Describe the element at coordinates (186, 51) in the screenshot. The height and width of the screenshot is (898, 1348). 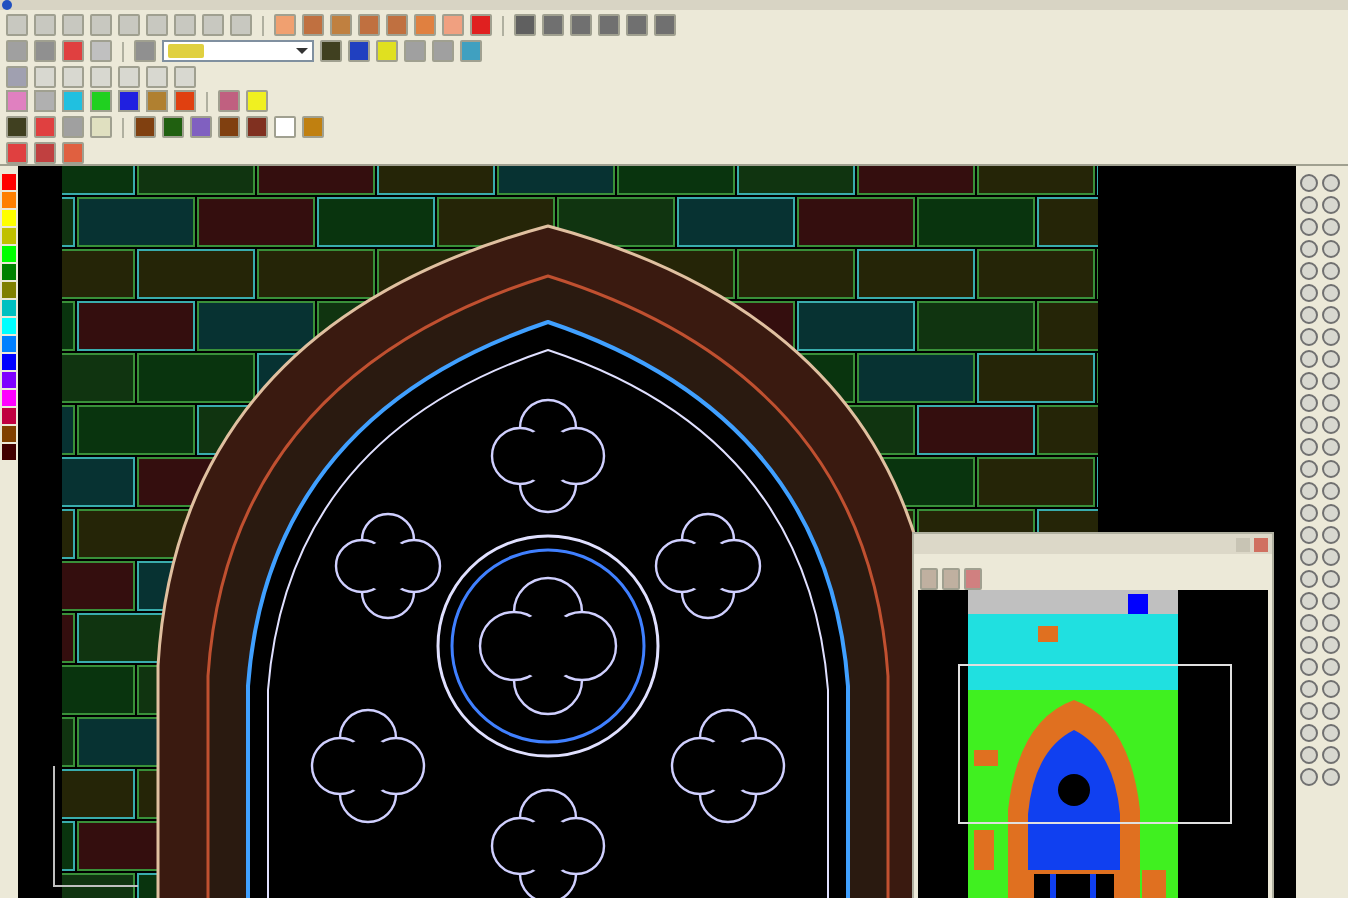
I see `layer-state-icon` at that location.